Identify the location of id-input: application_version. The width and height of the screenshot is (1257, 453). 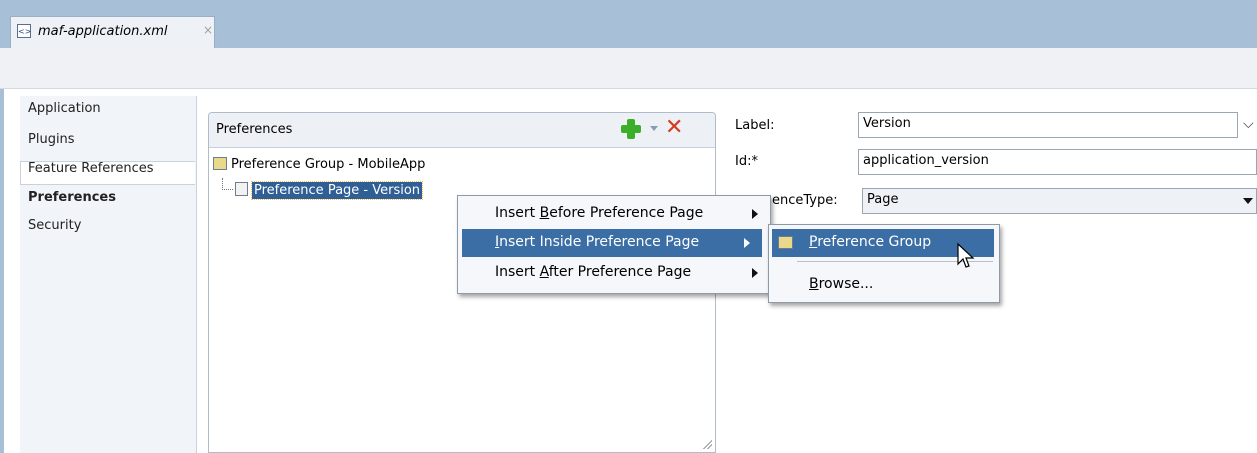
(1057, 162).